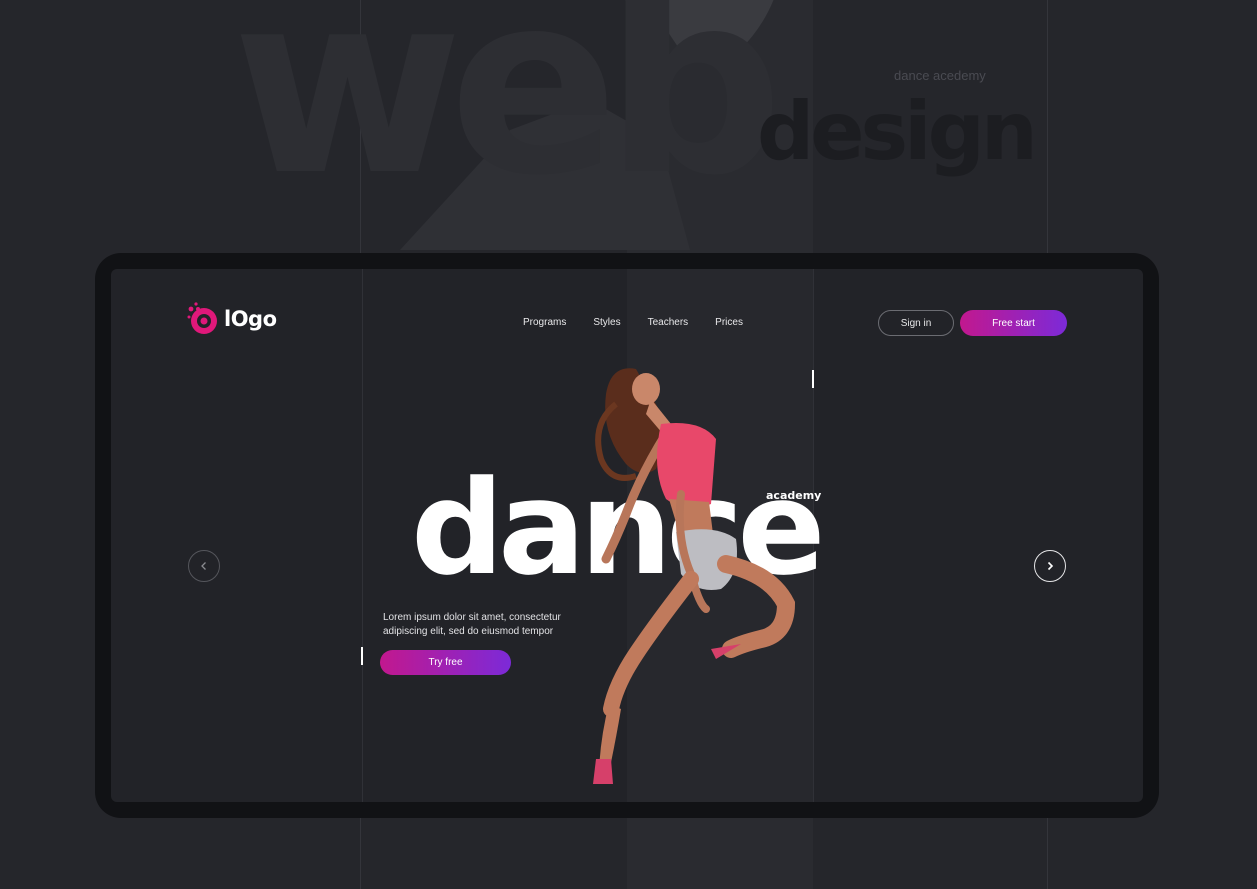  I want to click on nav-item-styles: Styles, so click(606, 322).